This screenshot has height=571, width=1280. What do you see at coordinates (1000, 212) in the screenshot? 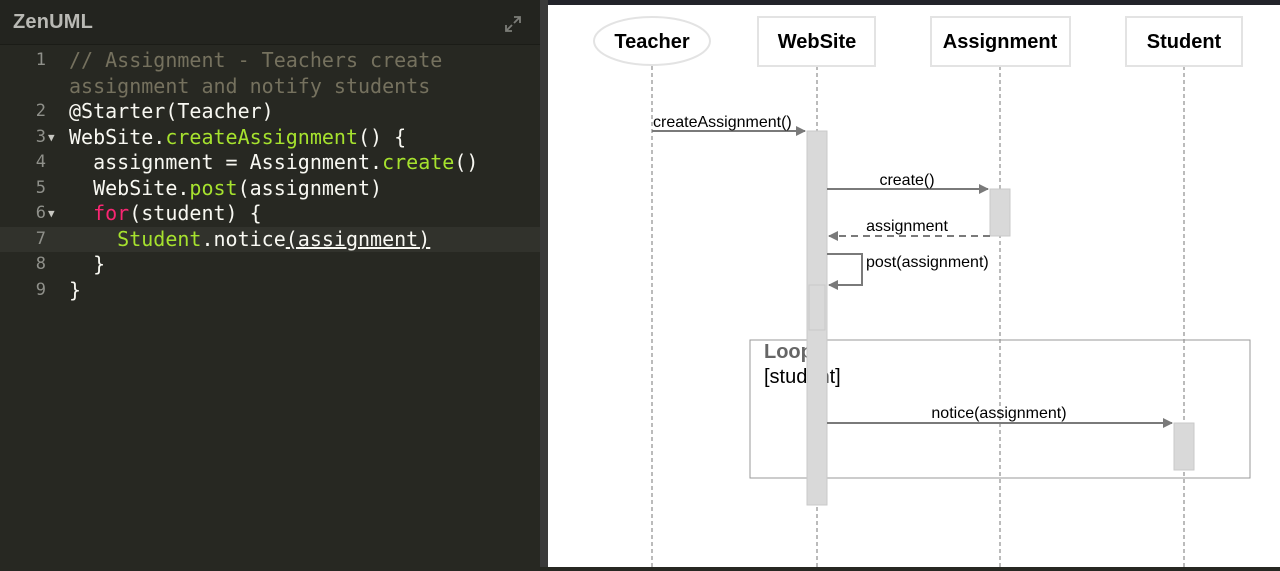
I see `activation-assignment` at bounding box center [1000, 212].